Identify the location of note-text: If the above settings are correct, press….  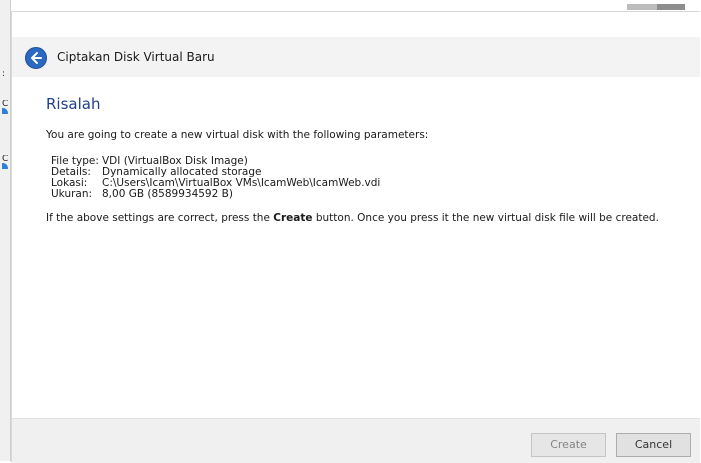
(160, 218).